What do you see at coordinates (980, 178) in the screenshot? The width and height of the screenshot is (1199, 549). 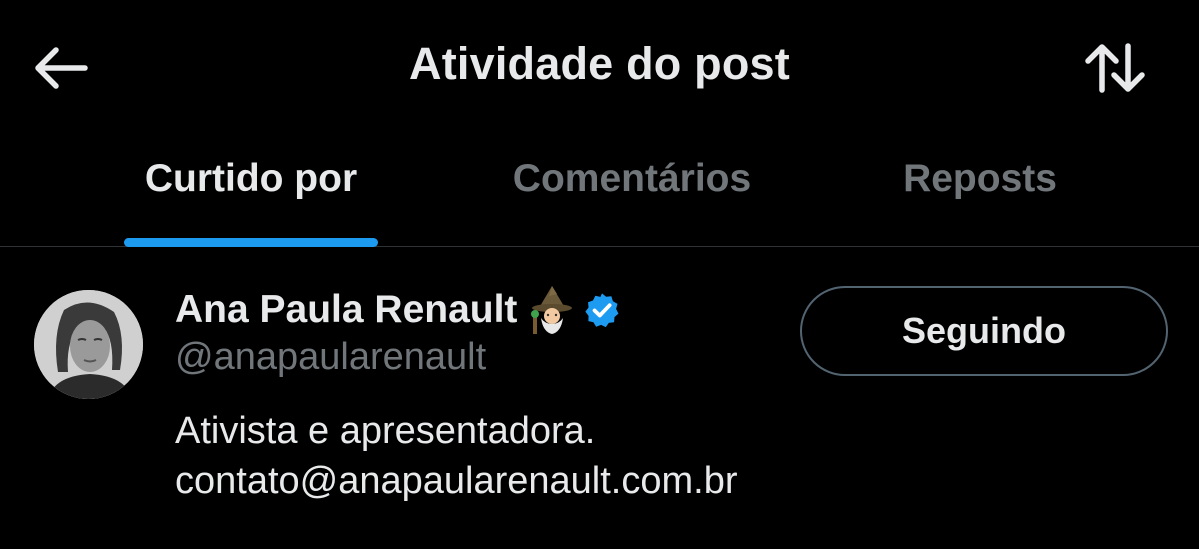 I see `tab-label: Reposts` at bounding box center [980, 178].